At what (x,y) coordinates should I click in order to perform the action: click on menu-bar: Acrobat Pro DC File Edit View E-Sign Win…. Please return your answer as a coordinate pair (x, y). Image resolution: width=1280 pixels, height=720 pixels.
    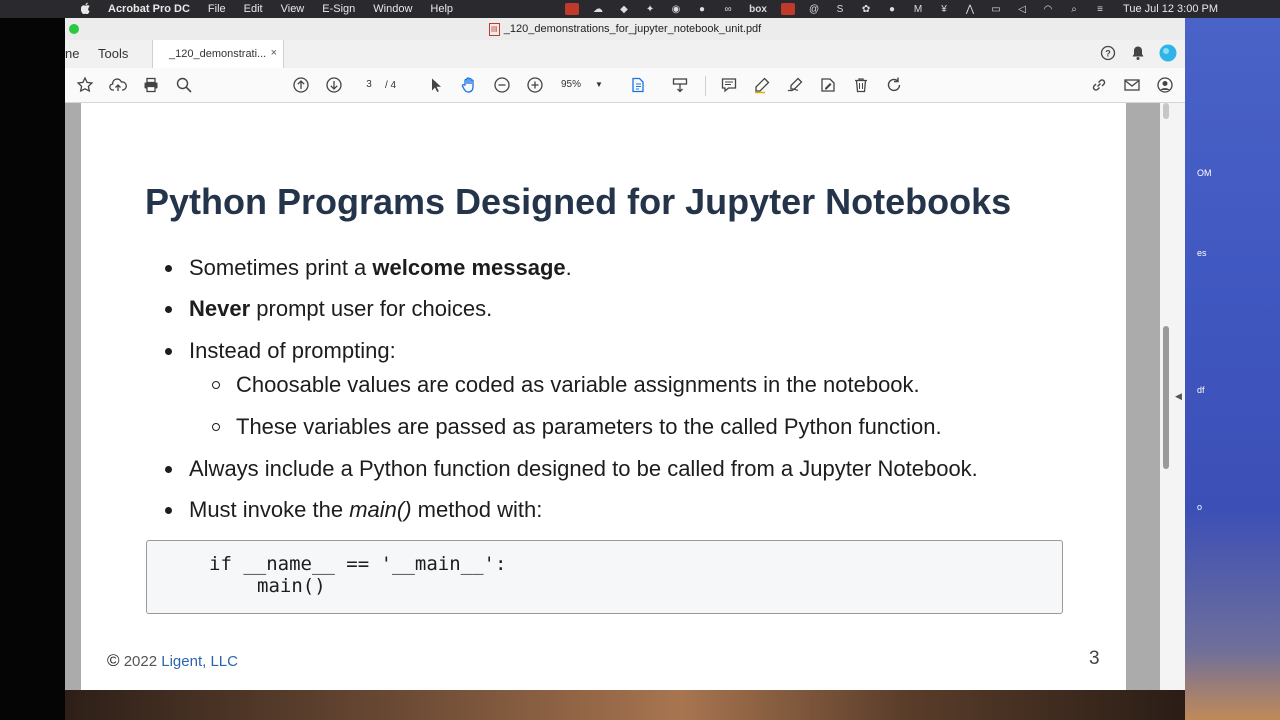
    Looking at the image, I should click on (640, 9).